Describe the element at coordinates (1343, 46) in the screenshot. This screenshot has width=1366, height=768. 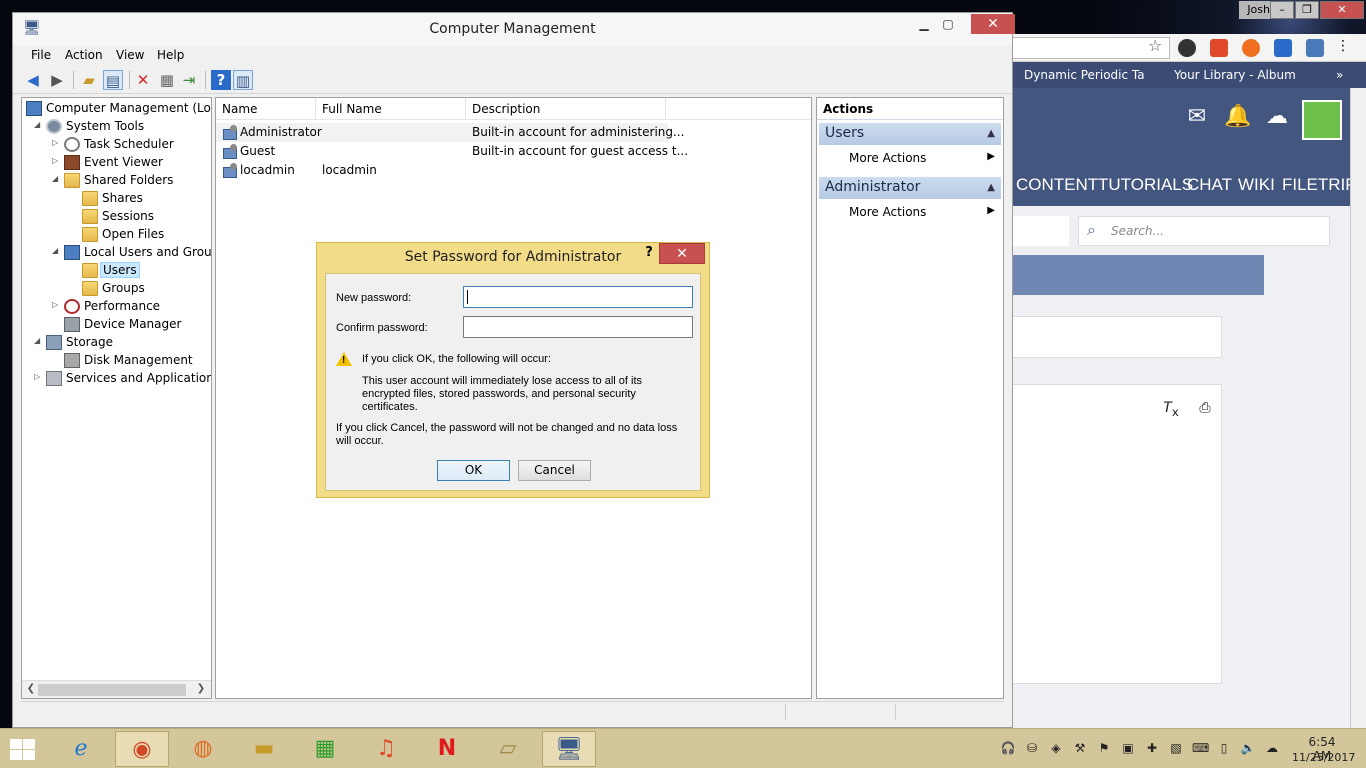
I see `browser-menu-icon: ⋮` at that location.